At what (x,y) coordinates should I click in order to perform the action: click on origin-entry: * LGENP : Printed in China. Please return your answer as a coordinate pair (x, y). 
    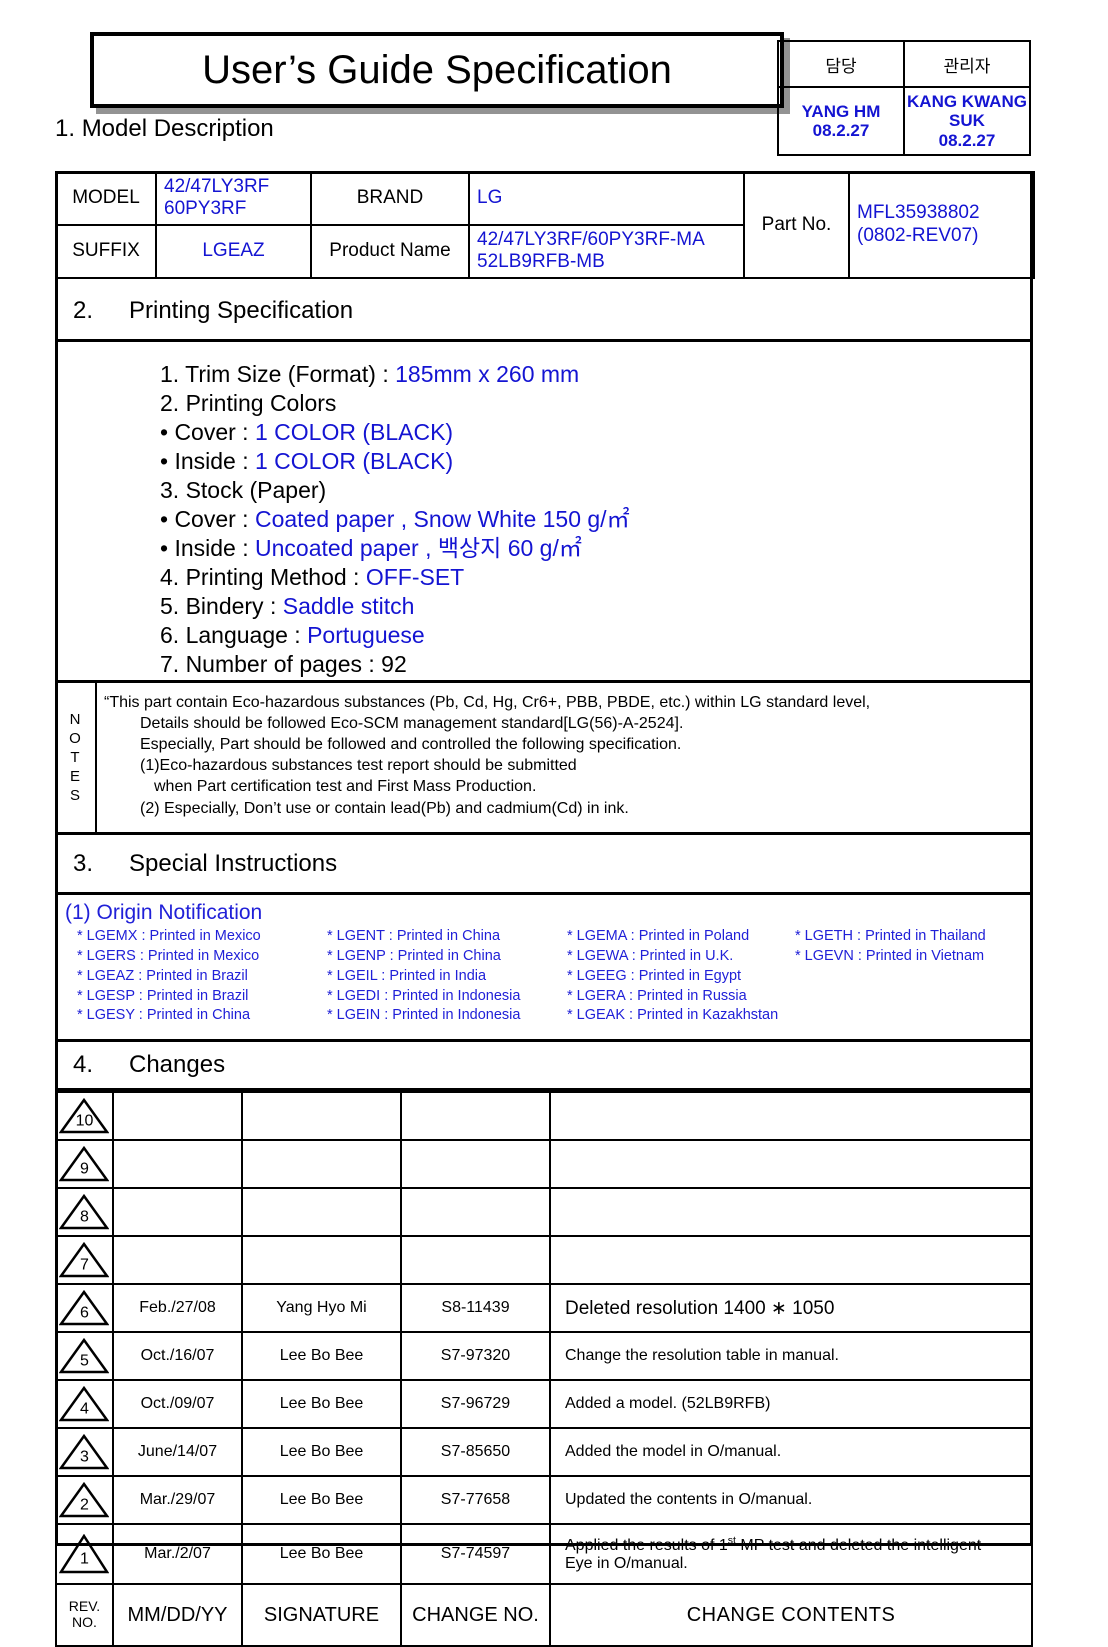
    Looking at the image, I should click on (414, 955).